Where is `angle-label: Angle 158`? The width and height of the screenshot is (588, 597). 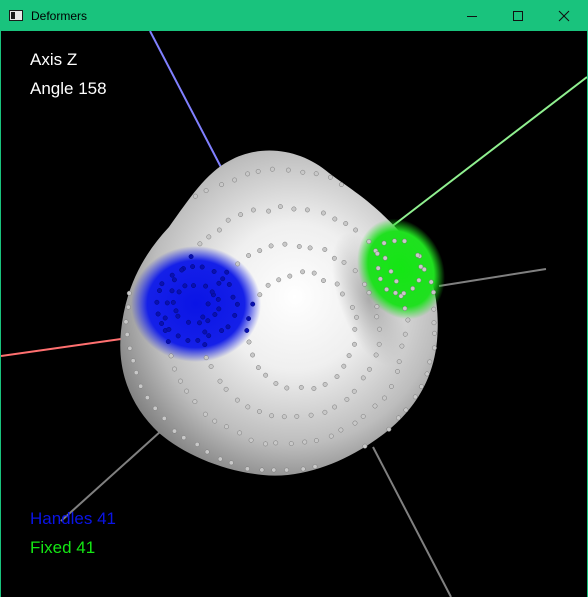
angle-label: Angle 158 is located at coordinates (68, 88).